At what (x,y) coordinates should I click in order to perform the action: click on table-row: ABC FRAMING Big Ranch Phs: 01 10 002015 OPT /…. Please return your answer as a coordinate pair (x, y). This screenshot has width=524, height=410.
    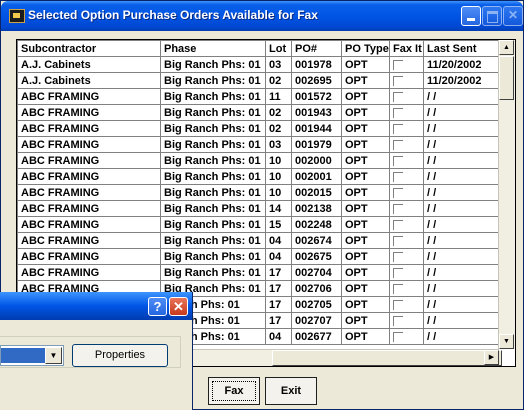
    Looking at the image, I should click on (260, 192).